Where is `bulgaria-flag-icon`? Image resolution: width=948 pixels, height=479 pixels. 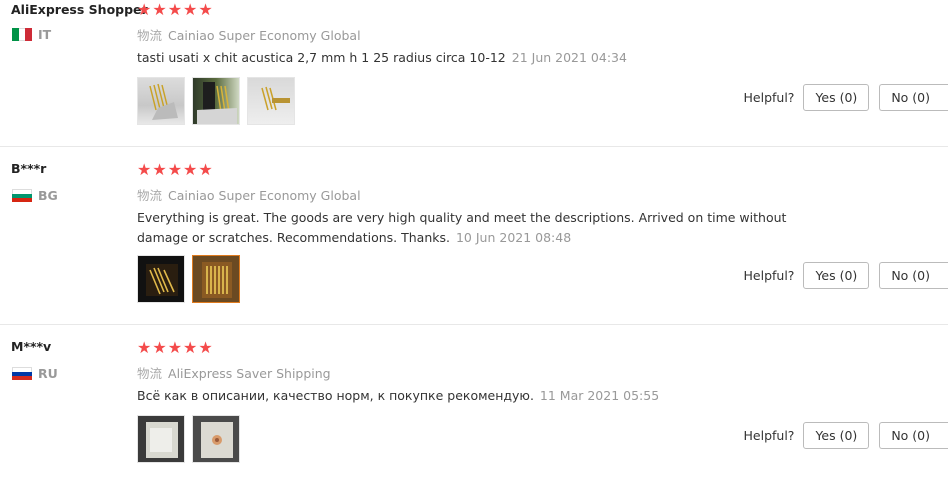 bulgaria-flag-icon is located at coordinates (22, 195).